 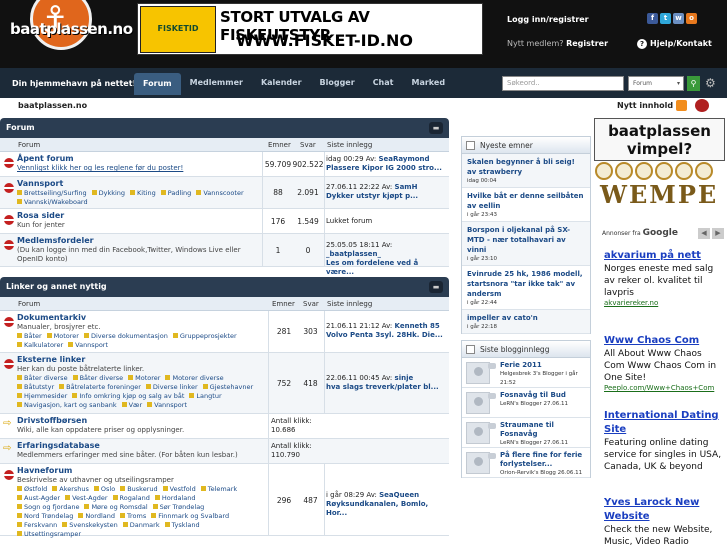 What do you see at coordinates (205, 396) in the screenshot?
I see `subforum-link: Langtur` at bounding box center [205, 396].